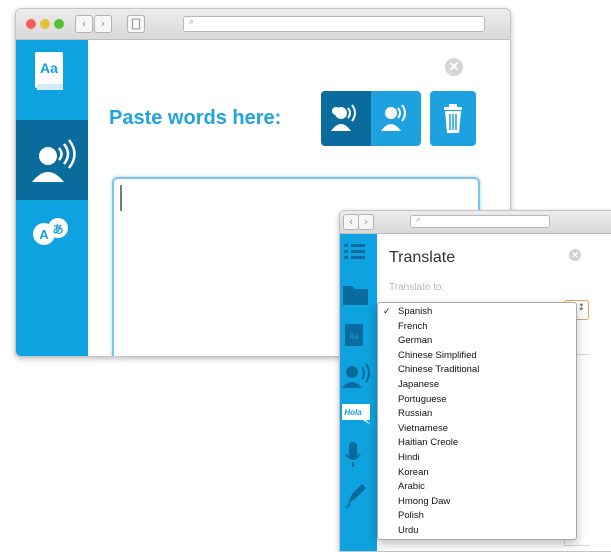 The image size is (611, 552). What do you see at coordinates (477, 385) in the screenshot?
I see `language-option: Japanese` at bounding box center [477, 385].